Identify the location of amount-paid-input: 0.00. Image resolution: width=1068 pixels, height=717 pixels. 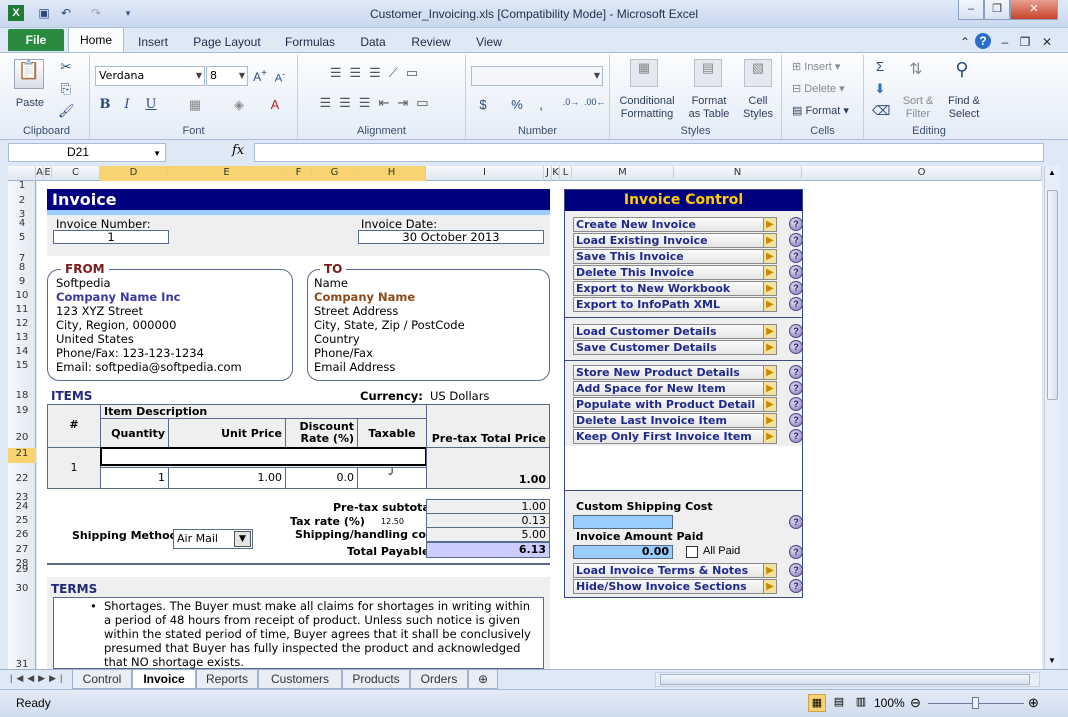
(623, 552).